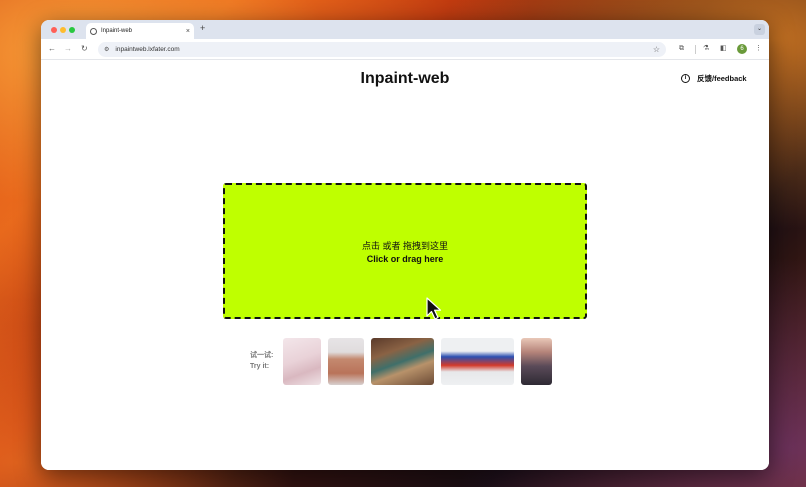  I want to click on site-settings-icon: ⚙, so click(106, 49).